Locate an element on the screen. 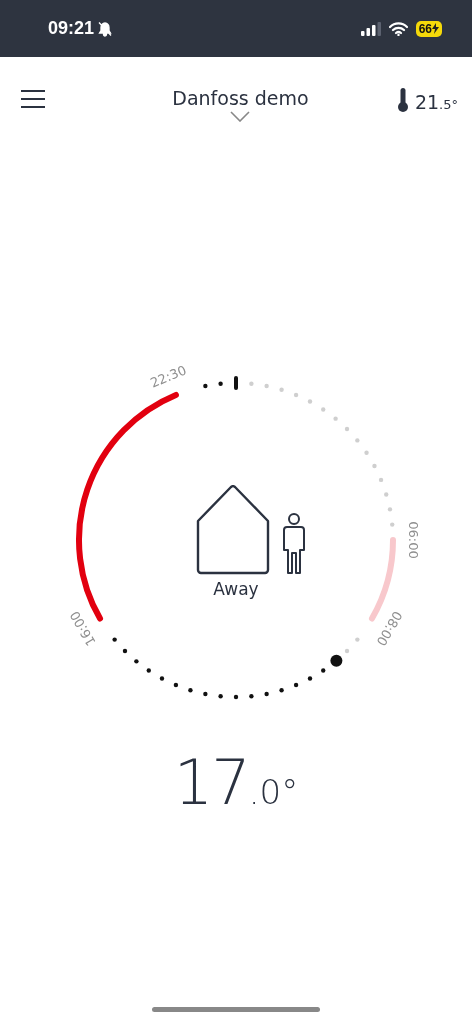  wifi-icon is located at coordinates (398, 28).